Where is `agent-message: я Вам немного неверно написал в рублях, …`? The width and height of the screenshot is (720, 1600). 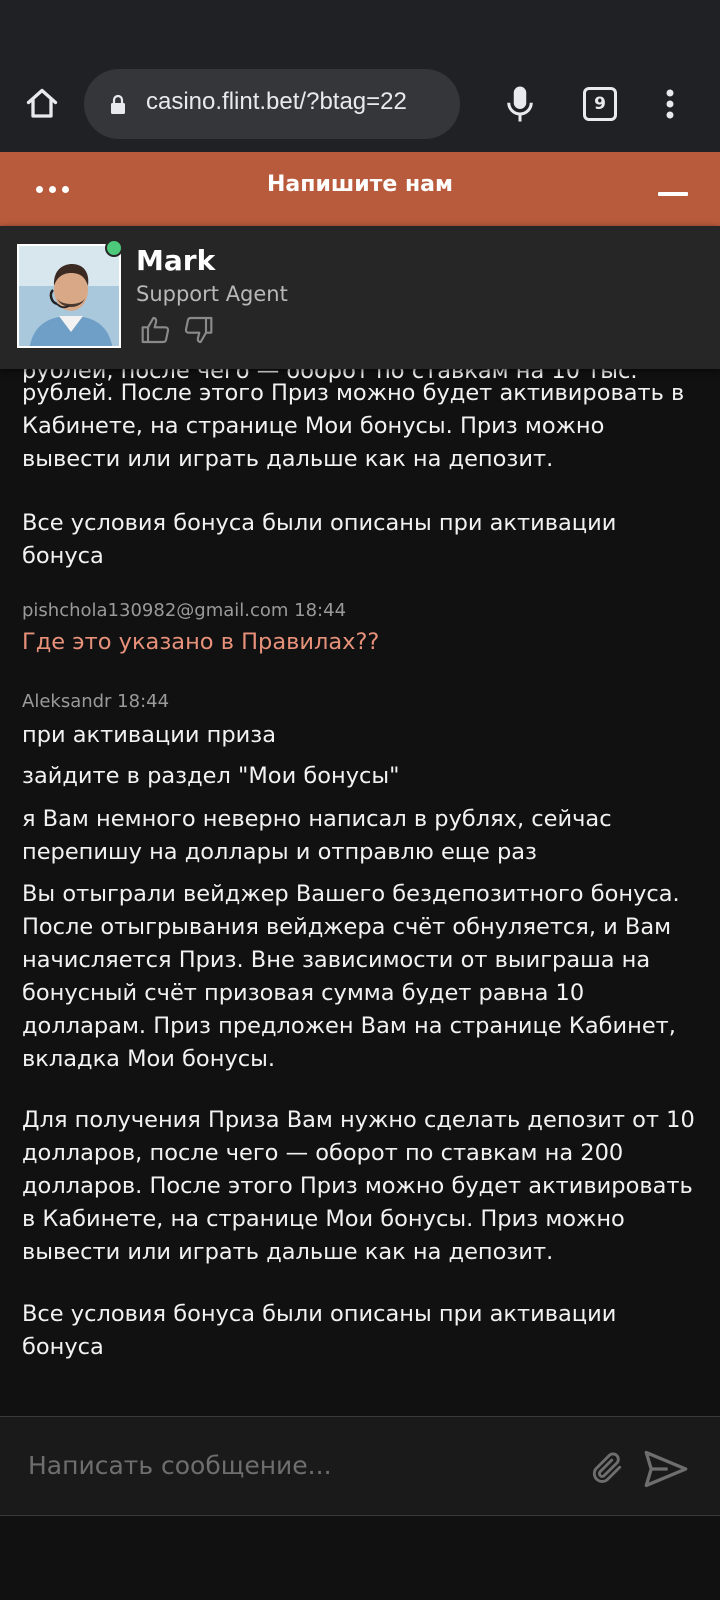
agent-message: я Вам немного неверно написал в рублях, … is located at coordinates (317, 835).